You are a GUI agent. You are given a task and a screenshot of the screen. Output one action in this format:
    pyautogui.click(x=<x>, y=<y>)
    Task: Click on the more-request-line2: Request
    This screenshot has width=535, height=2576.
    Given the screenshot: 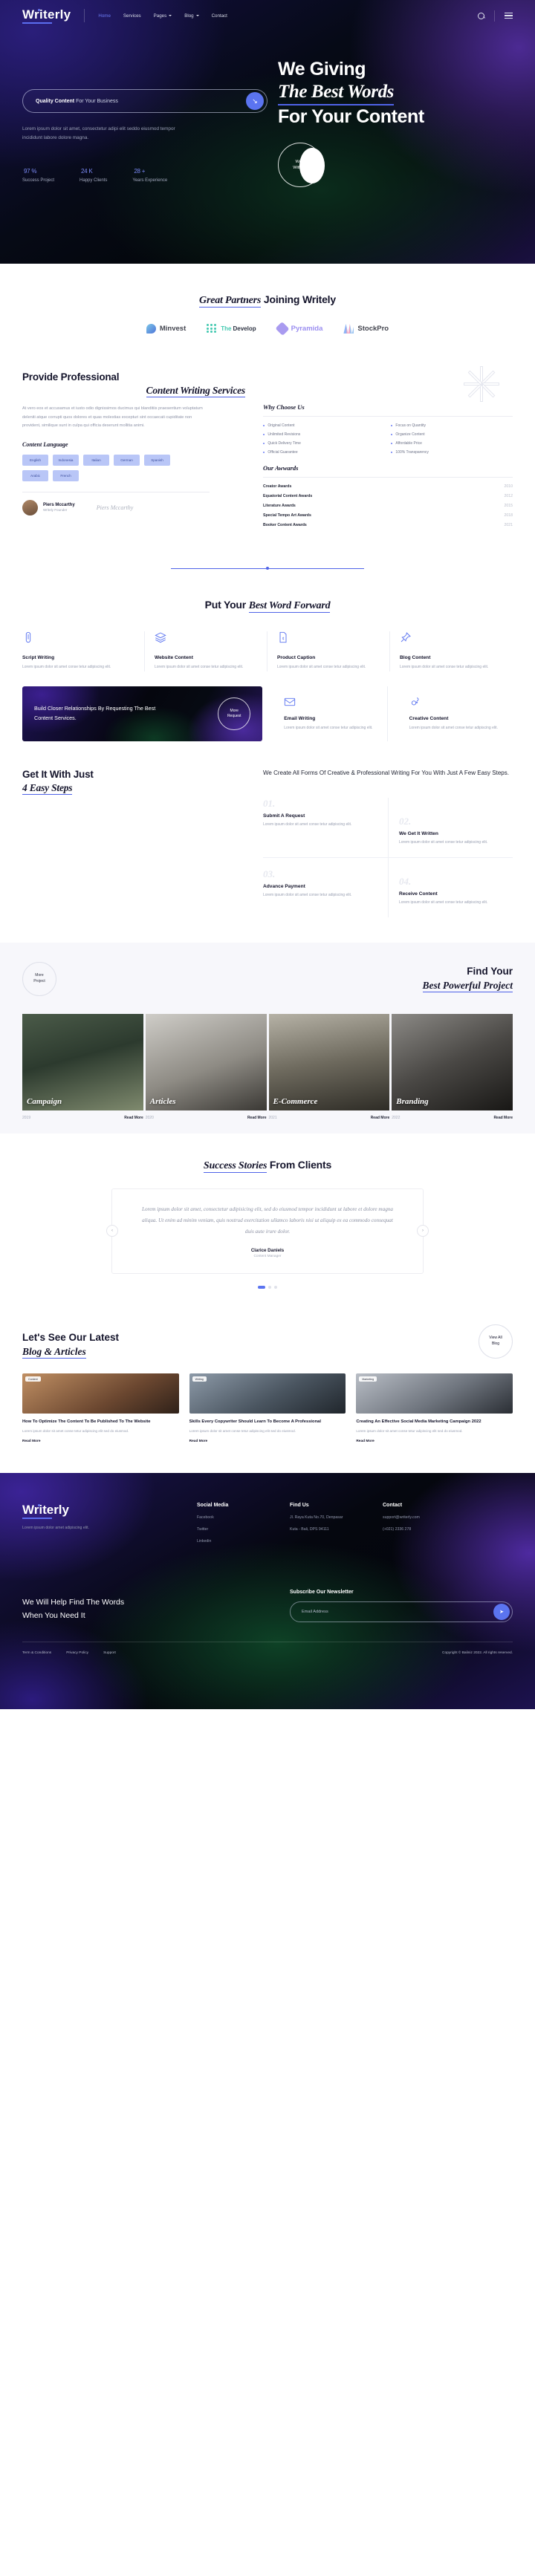 What is the action you would take?
    pyautogui.click(x=234, y=716)
    